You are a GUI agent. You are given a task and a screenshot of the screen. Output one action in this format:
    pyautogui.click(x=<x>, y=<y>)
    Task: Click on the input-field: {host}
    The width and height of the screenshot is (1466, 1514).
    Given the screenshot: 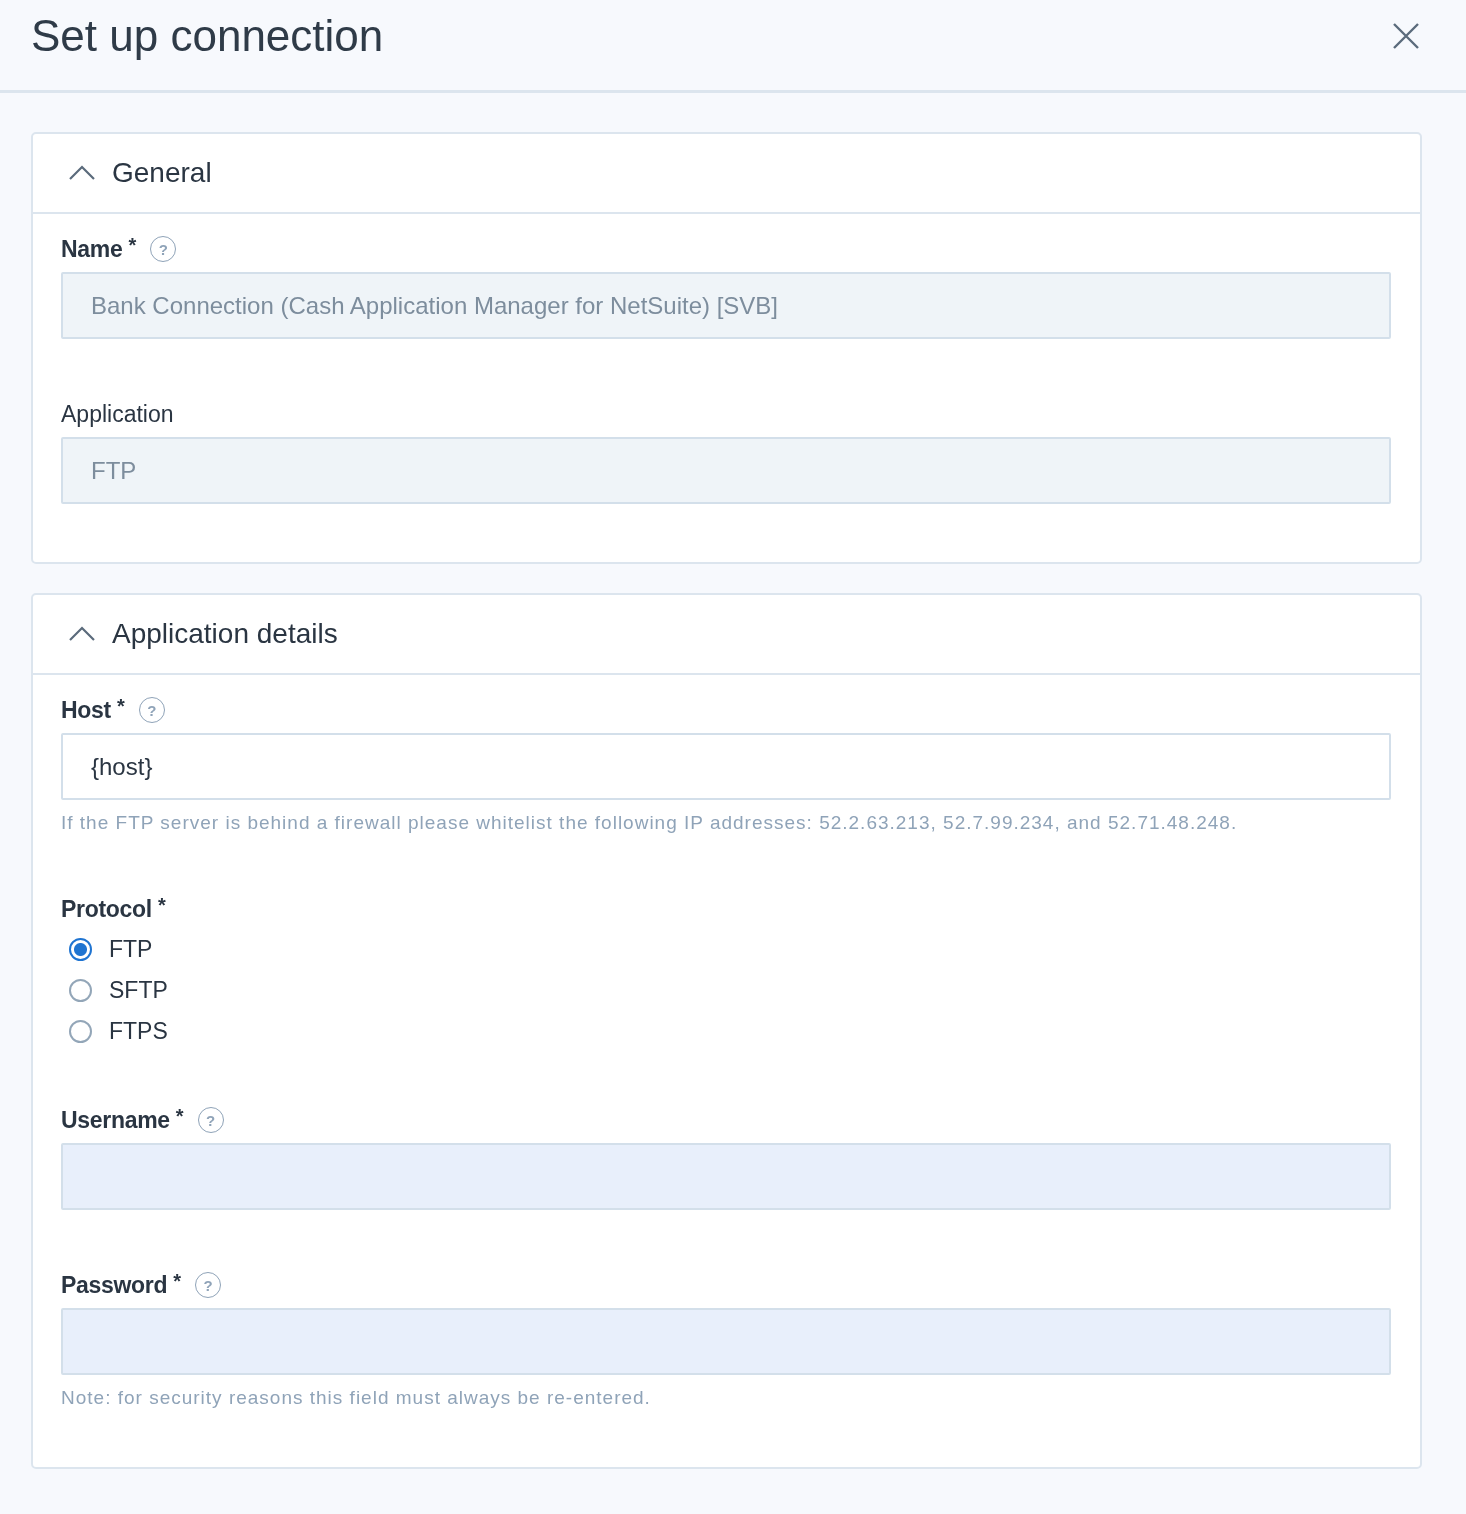 What is the action you would take?
    pyautogui.click(x=726, y=766)
    